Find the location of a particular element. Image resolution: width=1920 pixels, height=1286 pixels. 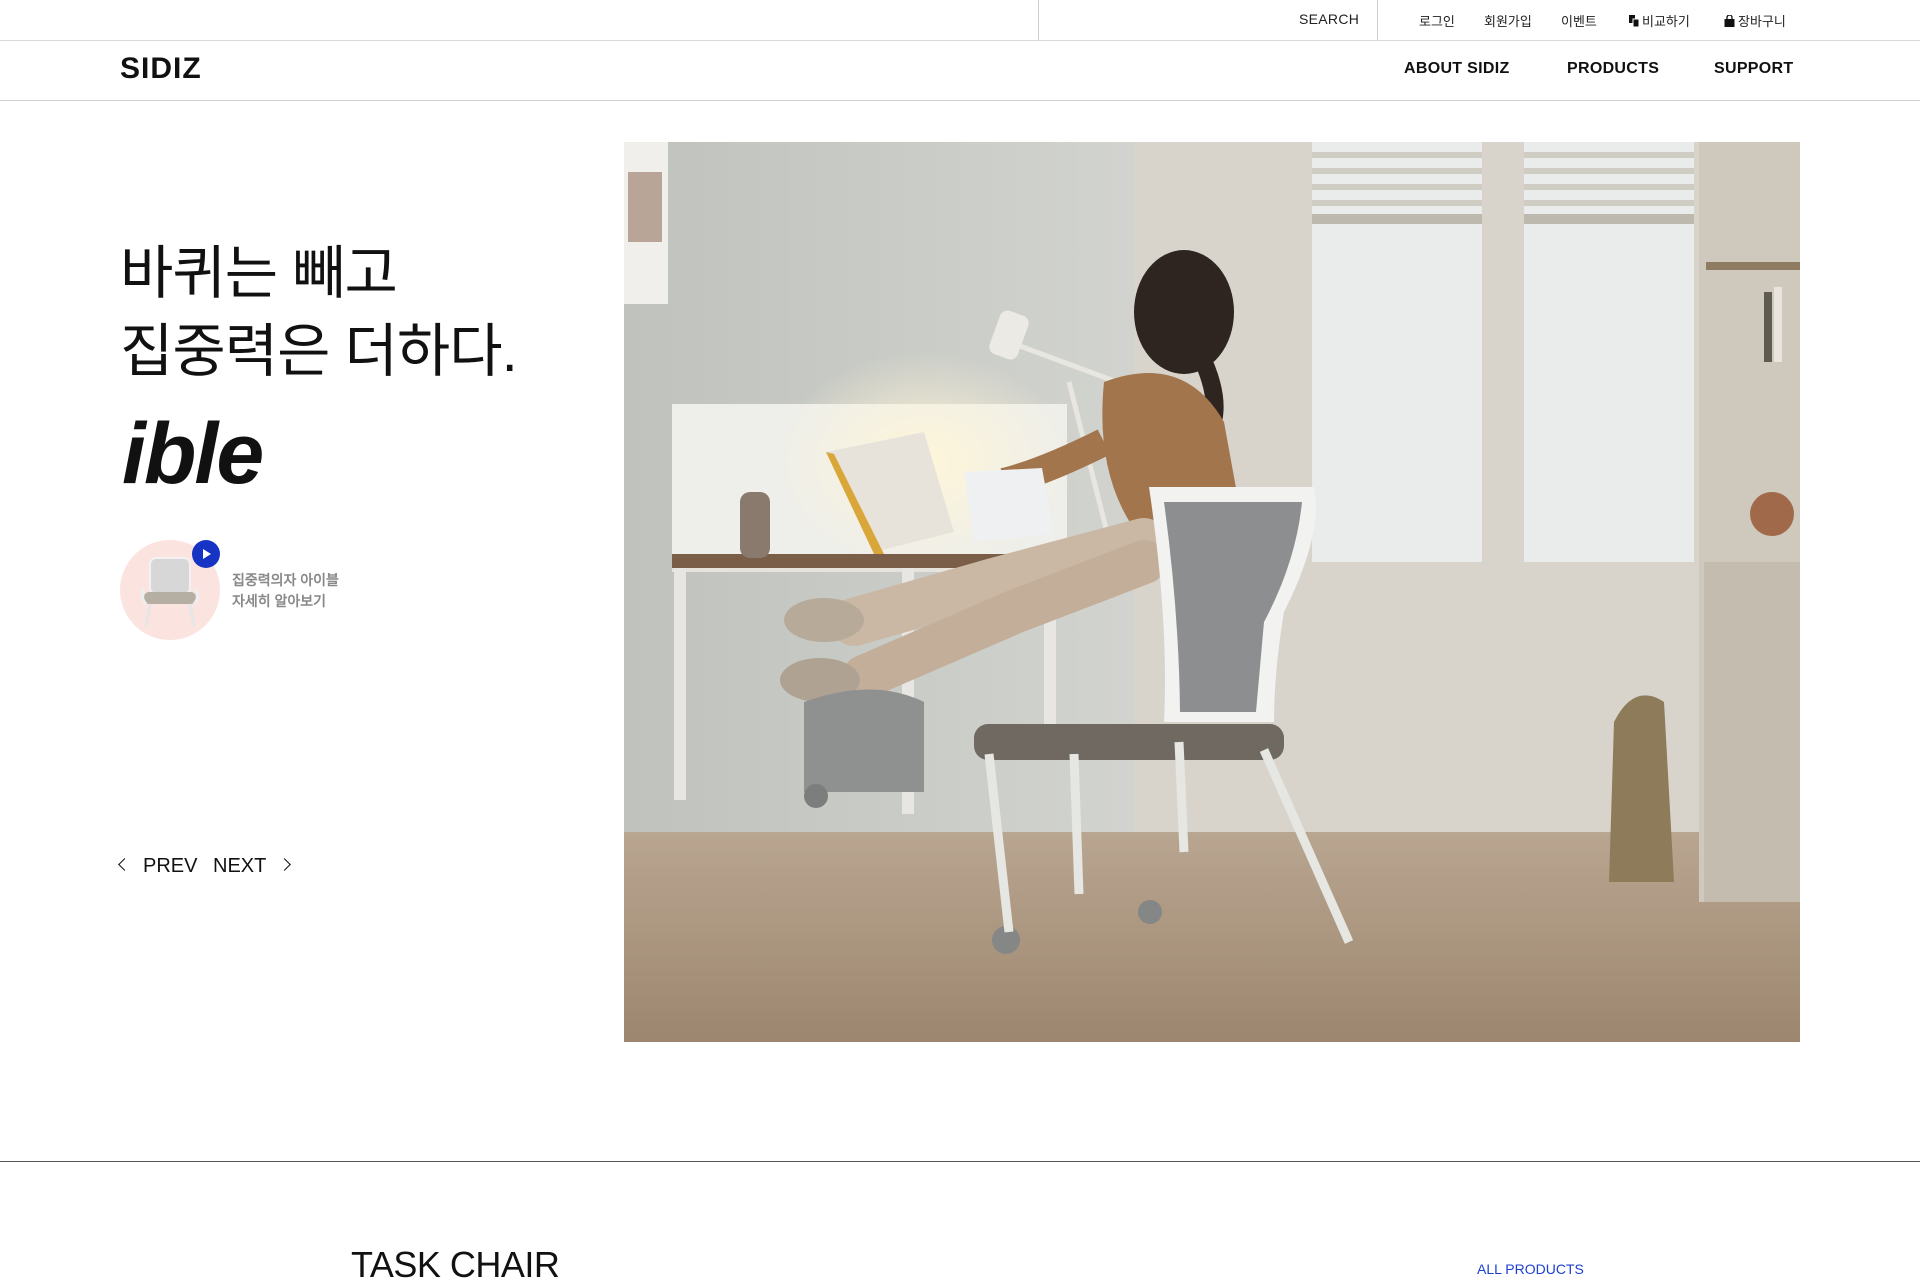

hero-title-line-2: 집중력은 더하다. is located at coordinates (319, 351).